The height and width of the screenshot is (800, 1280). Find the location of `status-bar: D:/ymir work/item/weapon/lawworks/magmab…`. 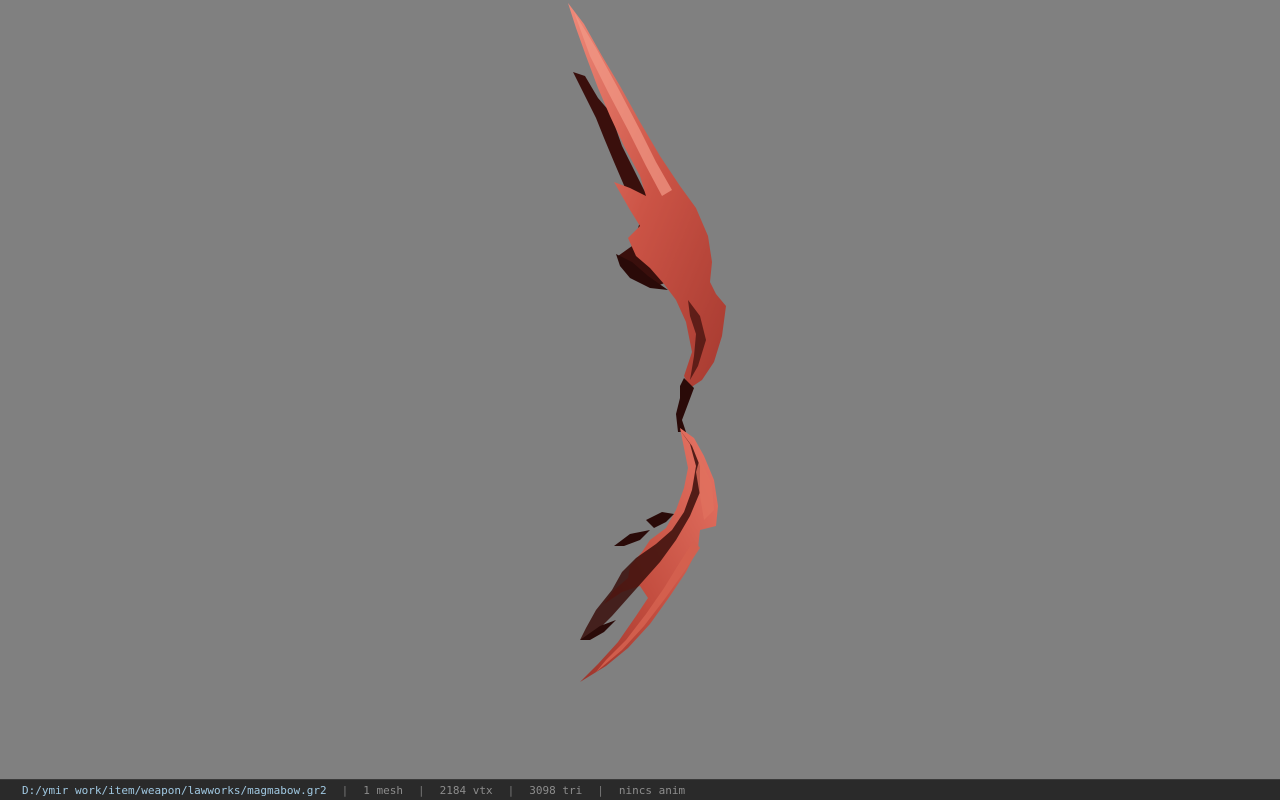

status-bar: D:/ymir work/item/weapon/lawworks/magmab… is located at coordinates (640, 789).